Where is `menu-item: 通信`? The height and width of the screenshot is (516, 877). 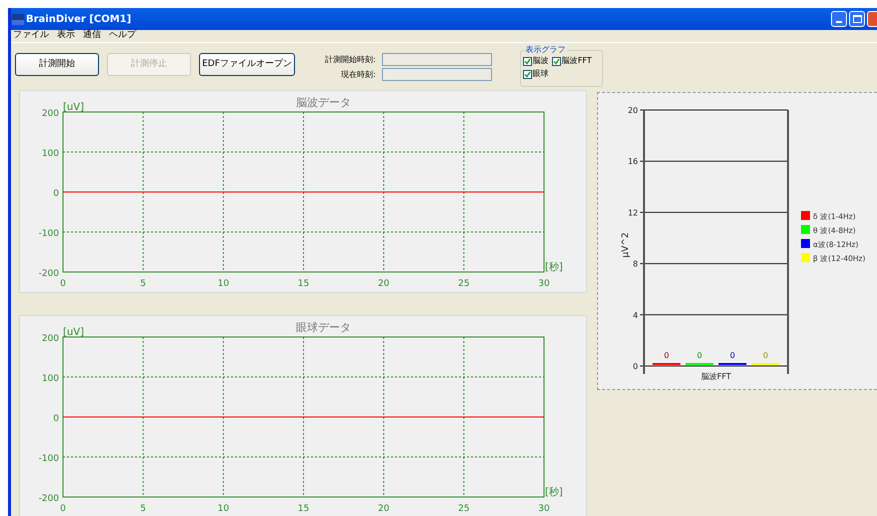 menu-item: 通信 is located at coordinates (92, 36).